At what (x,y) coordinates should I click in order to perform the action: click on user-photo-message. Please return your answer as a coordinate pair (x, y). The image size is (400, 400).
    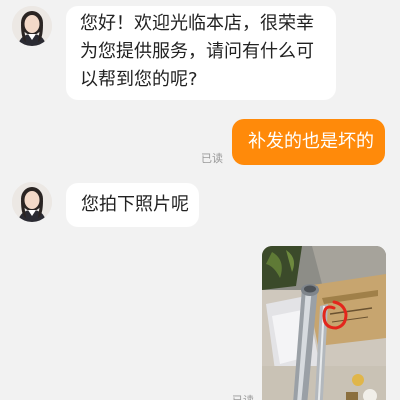
    Looking at the image, I should click on (324, 323).